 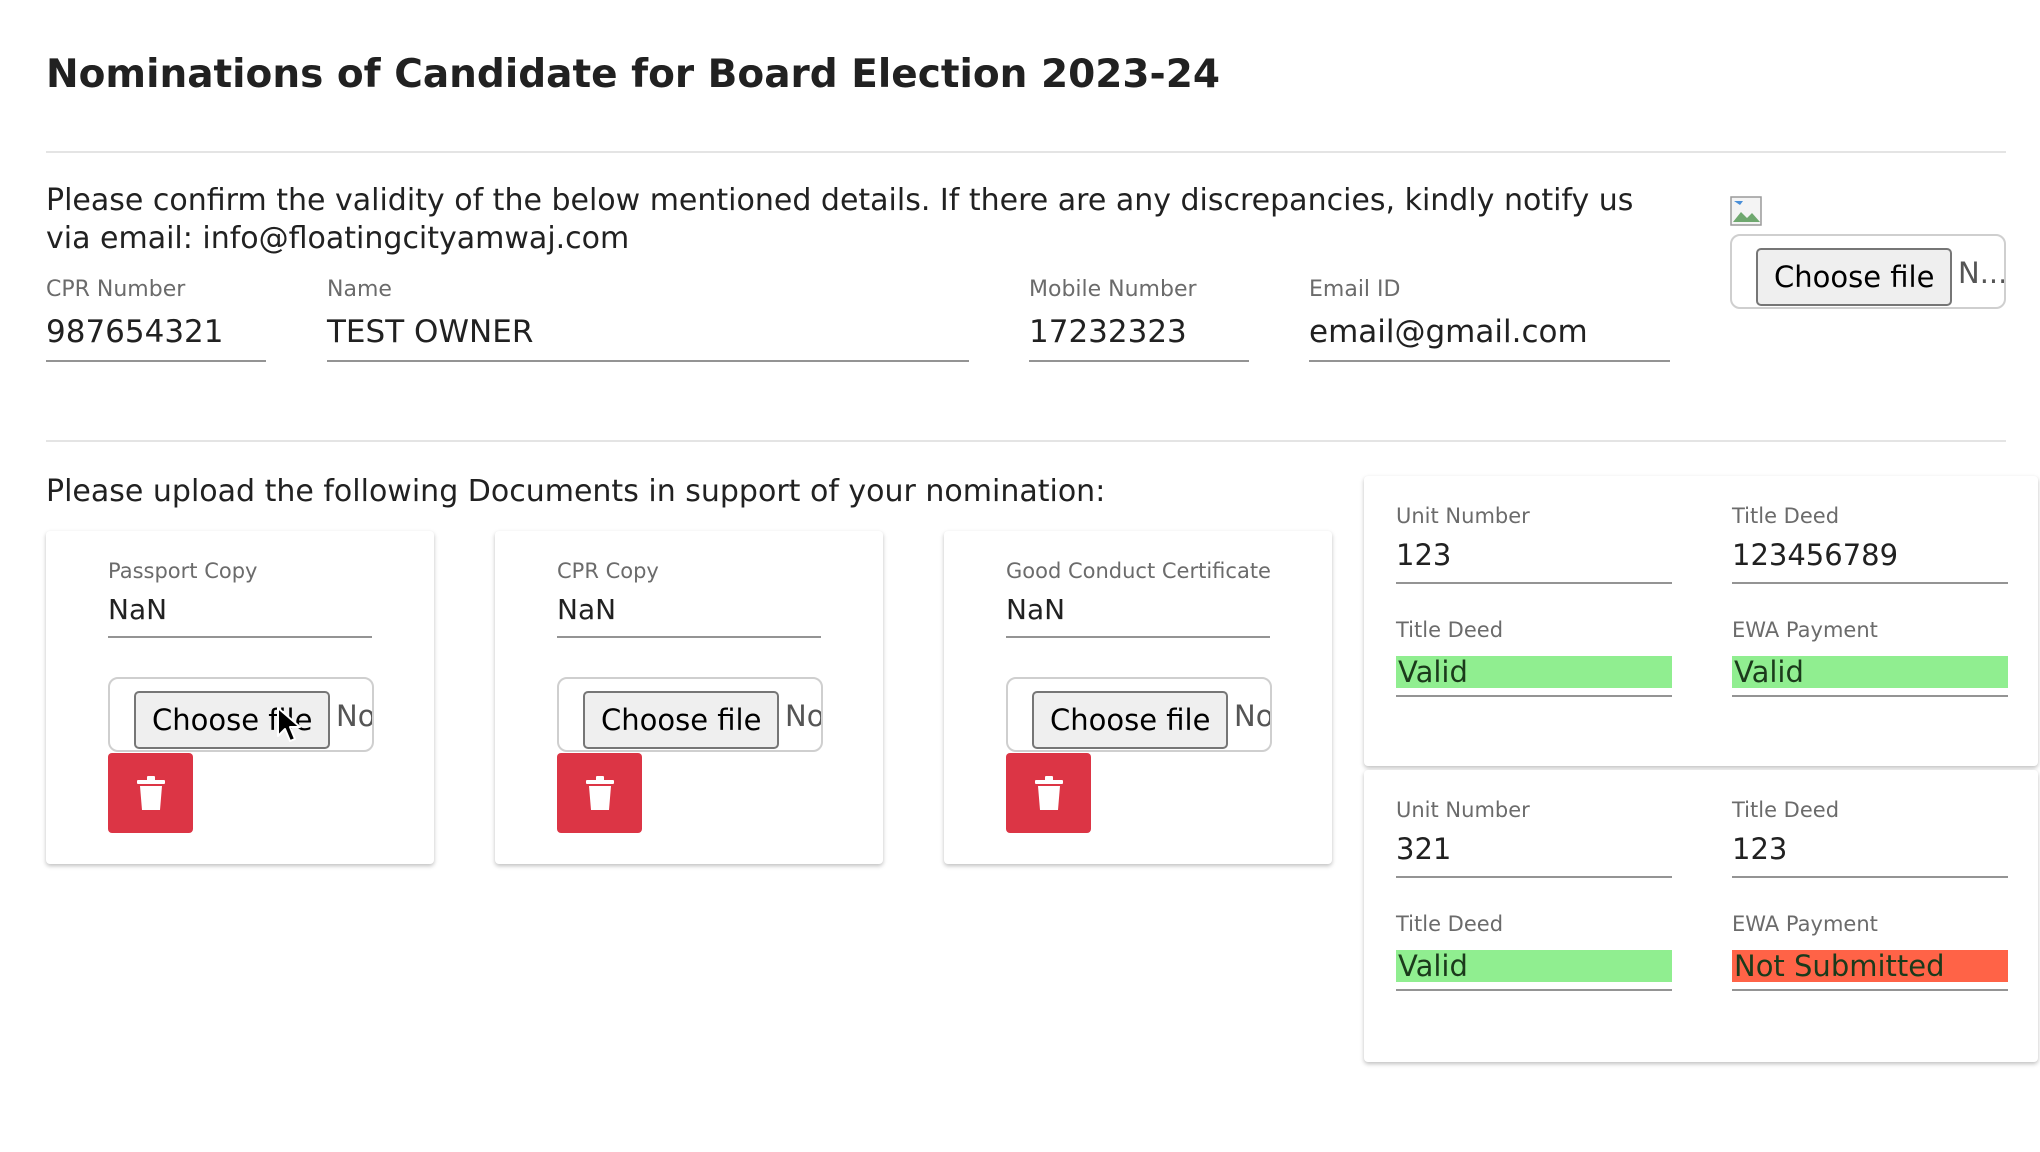 I want to click on document-label: Good Conduct Certificate, so click(x=1138, y=571).